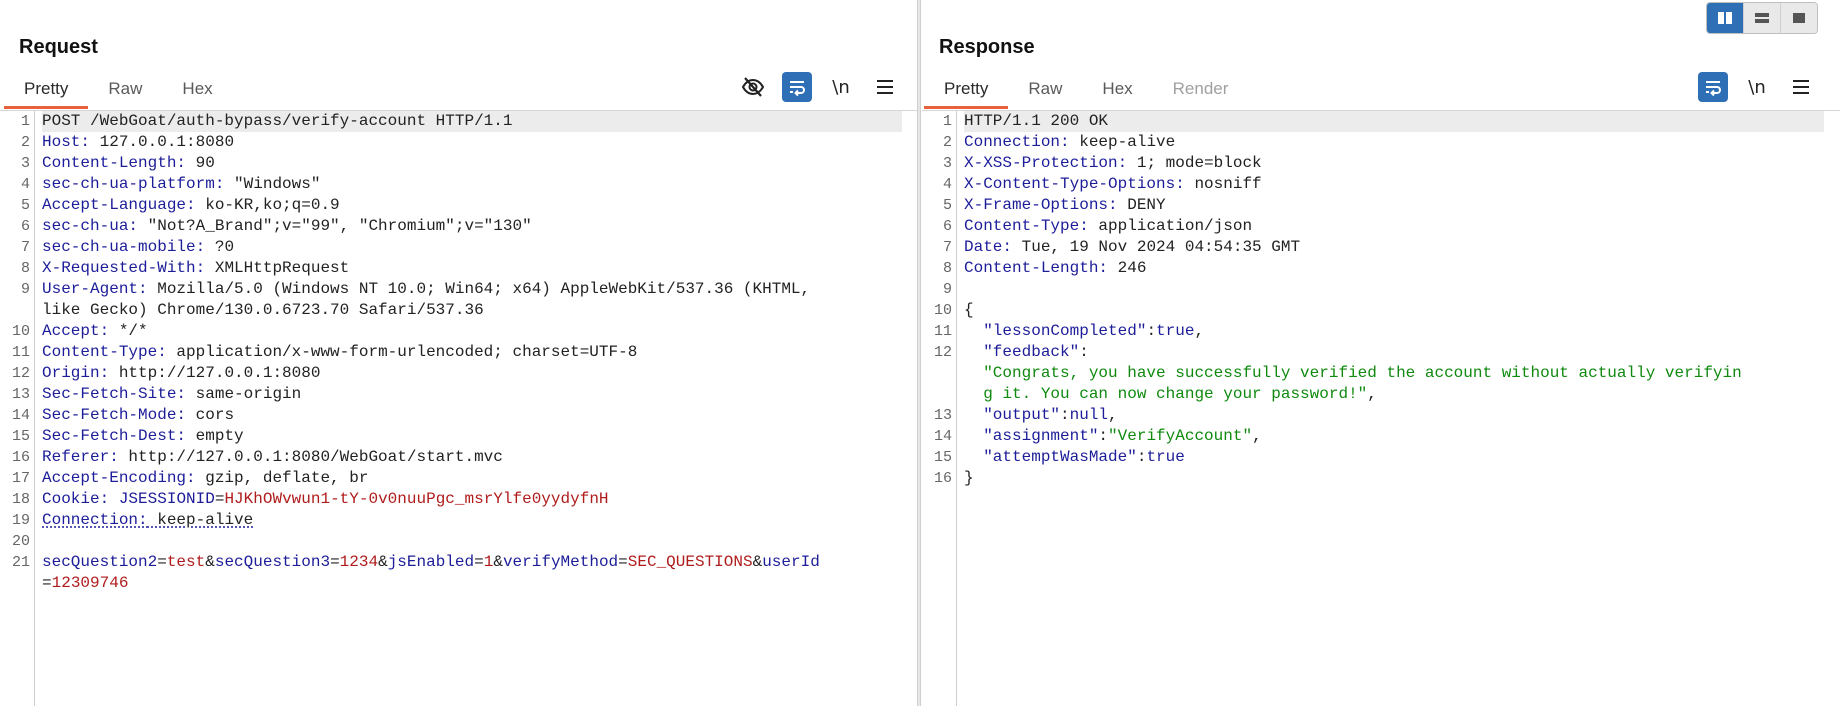  What do you see at coordinates (20, 520) in the screenshot?
I see `line-number: 19` at bounding box center [20, 520].